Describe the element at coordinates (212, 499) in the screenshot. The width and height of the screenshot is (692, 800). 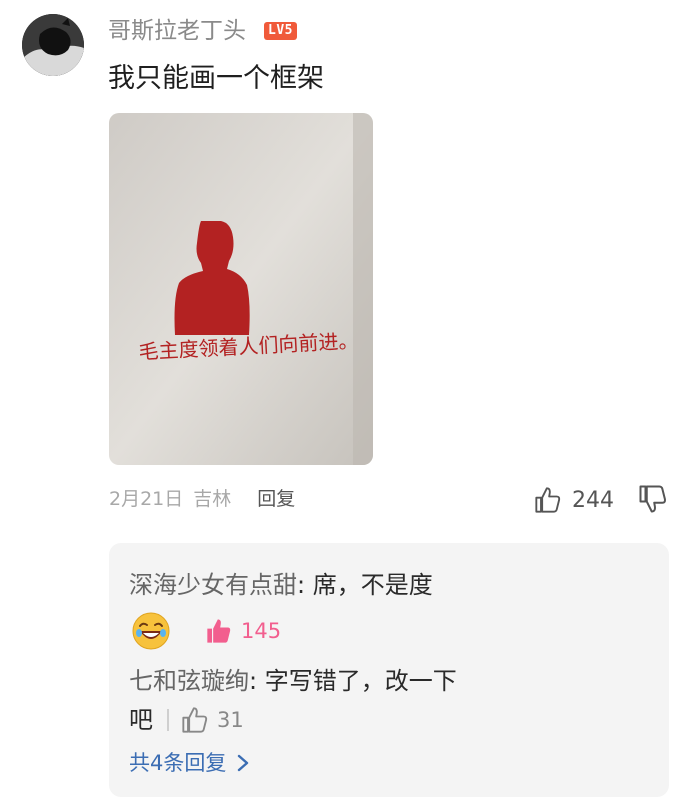
I see `comment-location: 吉林` at that location.